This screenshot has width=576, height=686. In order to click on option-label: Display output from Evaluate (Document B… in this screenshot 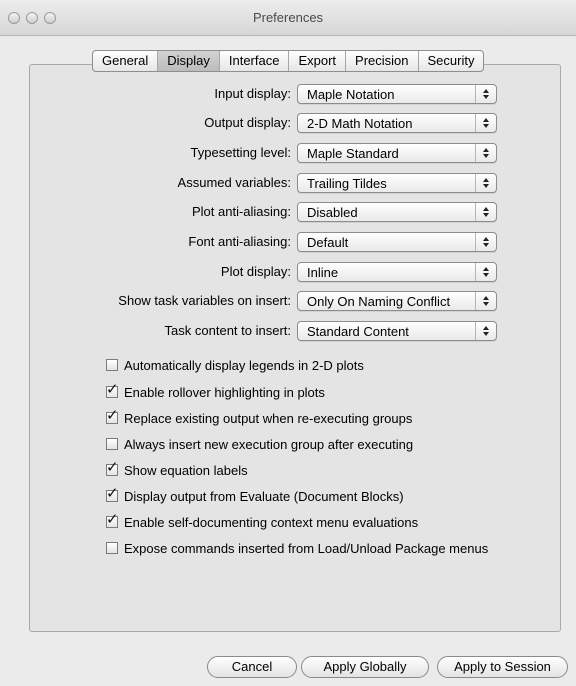, I will do `click(264, 496)`.